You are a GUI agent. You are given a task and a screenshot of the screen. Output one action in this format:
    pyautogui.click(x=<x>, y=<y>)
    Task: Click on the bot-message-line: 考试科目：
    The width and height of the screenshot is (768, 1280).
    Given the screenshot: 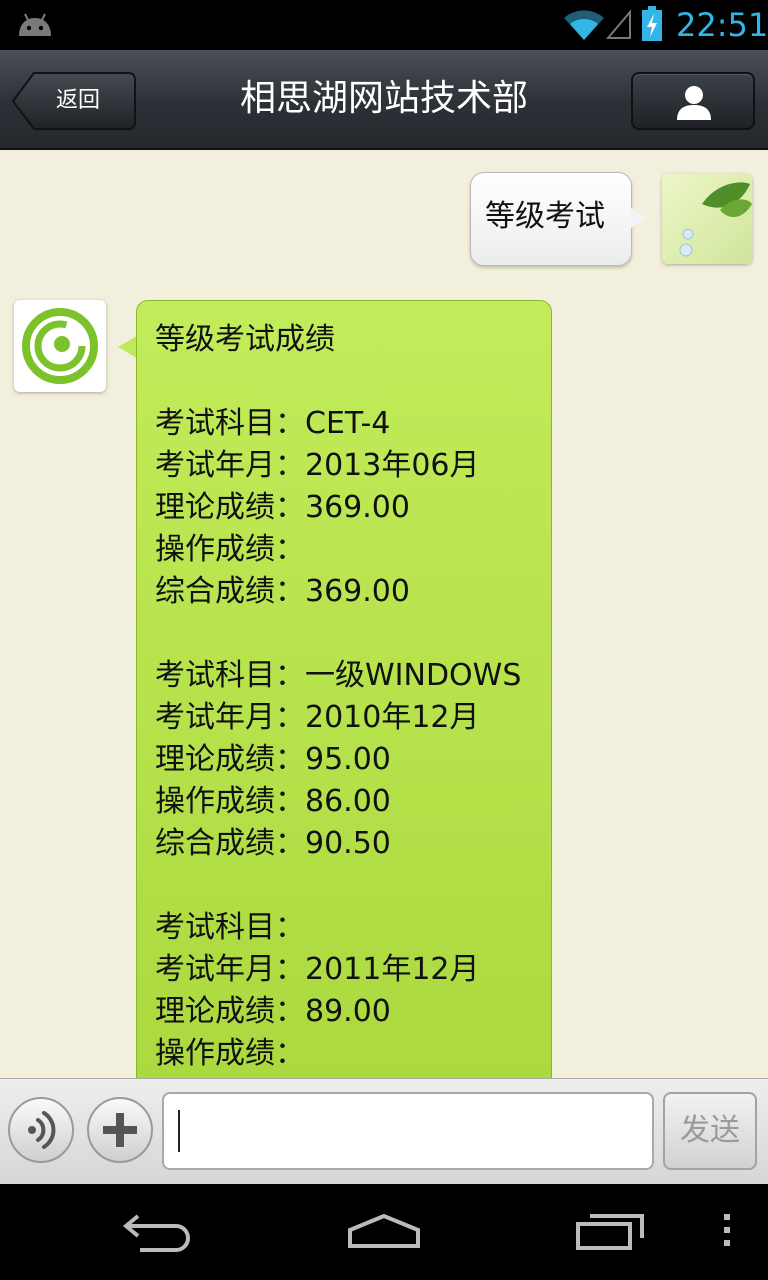 What is the action you would take?
    pyautogui.click(x=230, y=927)
    